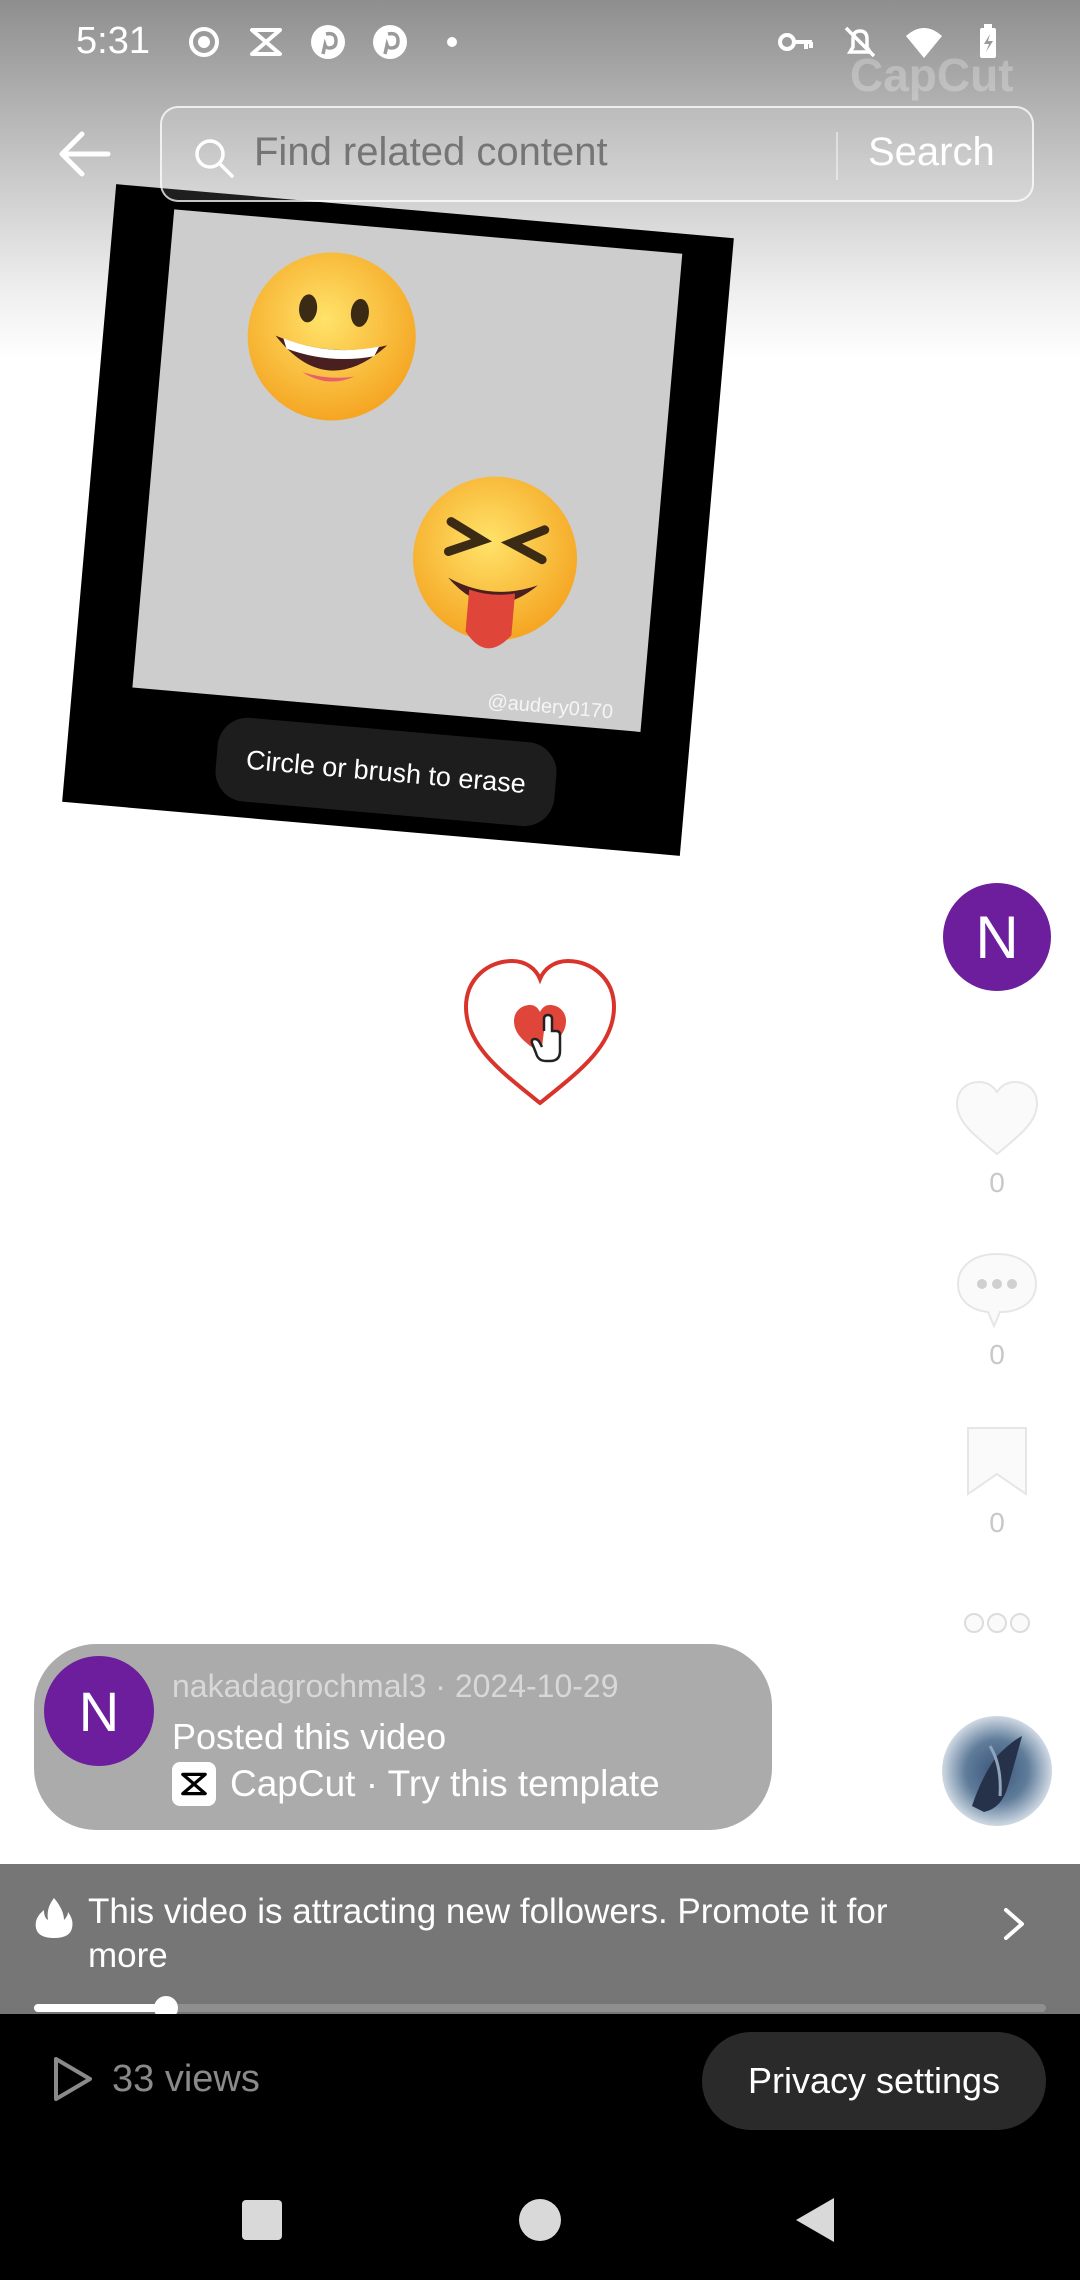  What do you see at coordinates (837, 156) in the screenshot?
I see `search-divider` at bounding box center [837, 156].